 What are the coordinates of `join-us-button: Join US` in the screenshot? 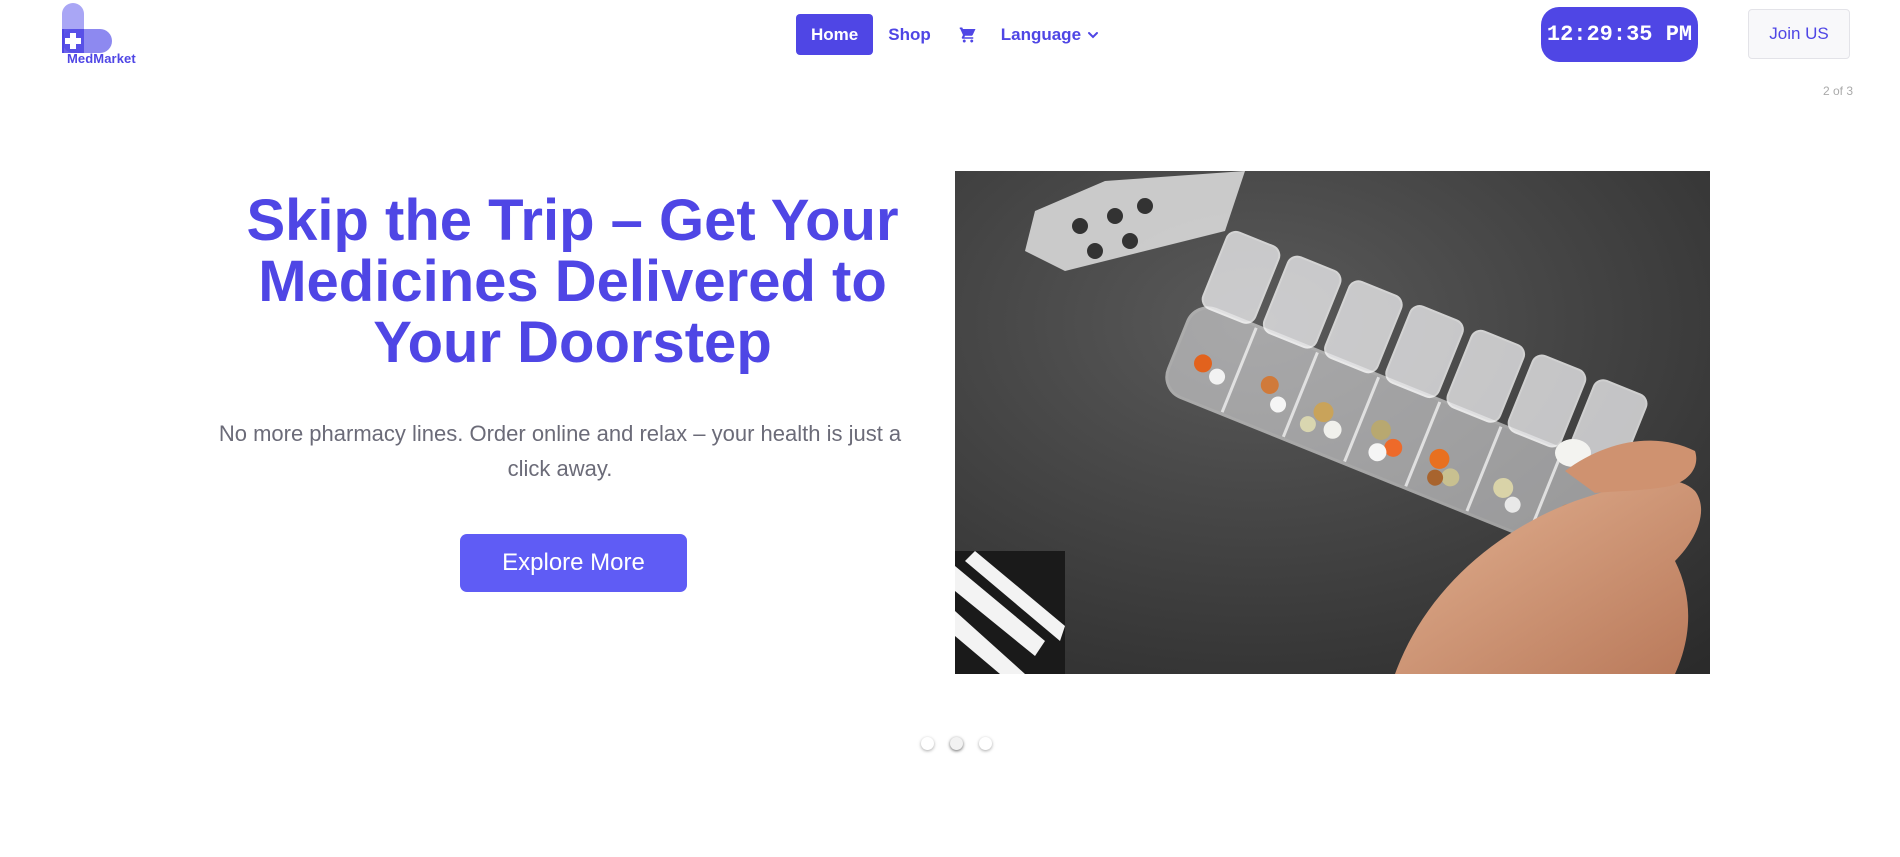 It's located at (1799, 34).